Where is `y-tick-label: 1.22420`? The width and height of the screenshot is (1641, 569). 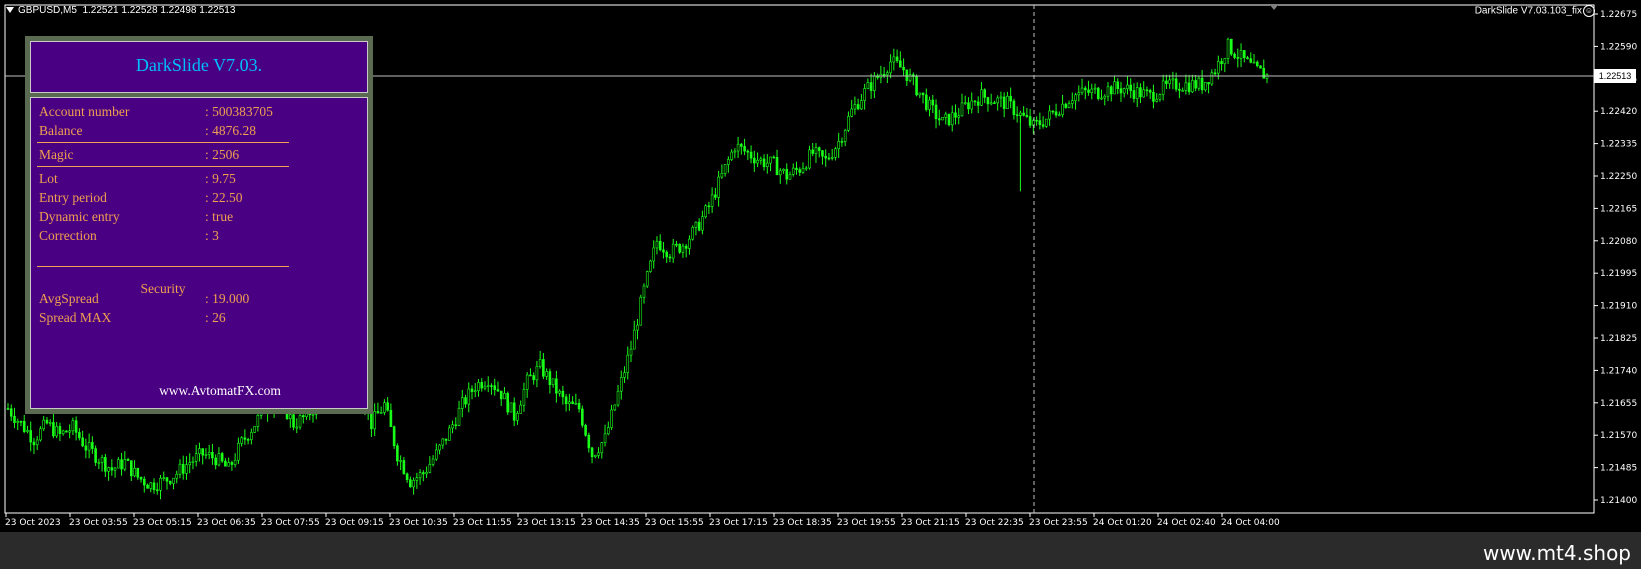 y-tick-label: 1.22420 is located at coordinates (1618, 112).